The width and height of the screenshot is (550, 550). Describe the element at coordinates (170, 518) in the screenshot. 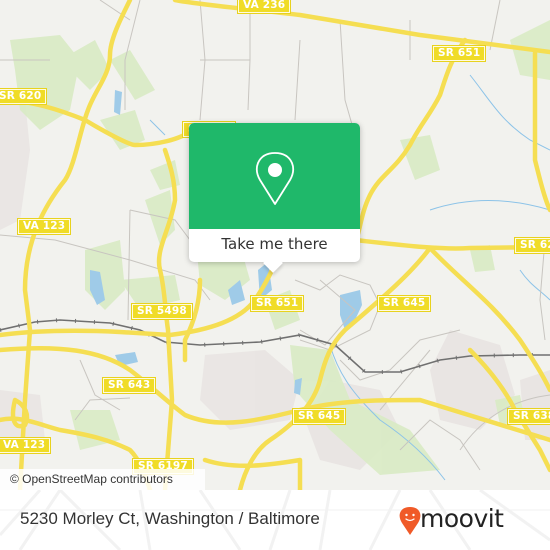

I see `address-text: 5230 Morley Ct, Washington / Baltimore` at that location.